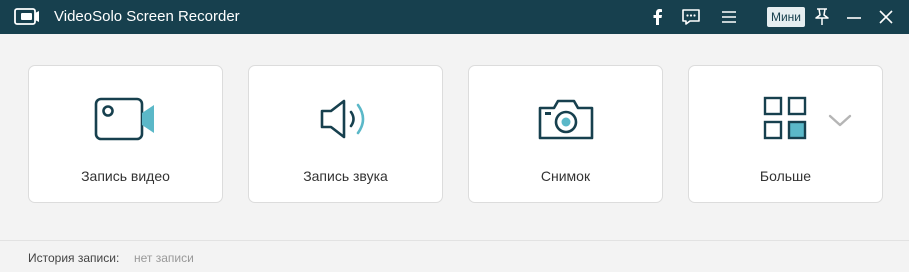  Describe the element at coordinates (345, 176) in the screenshot. I see `audio-record-label: Запись звука` at that location.